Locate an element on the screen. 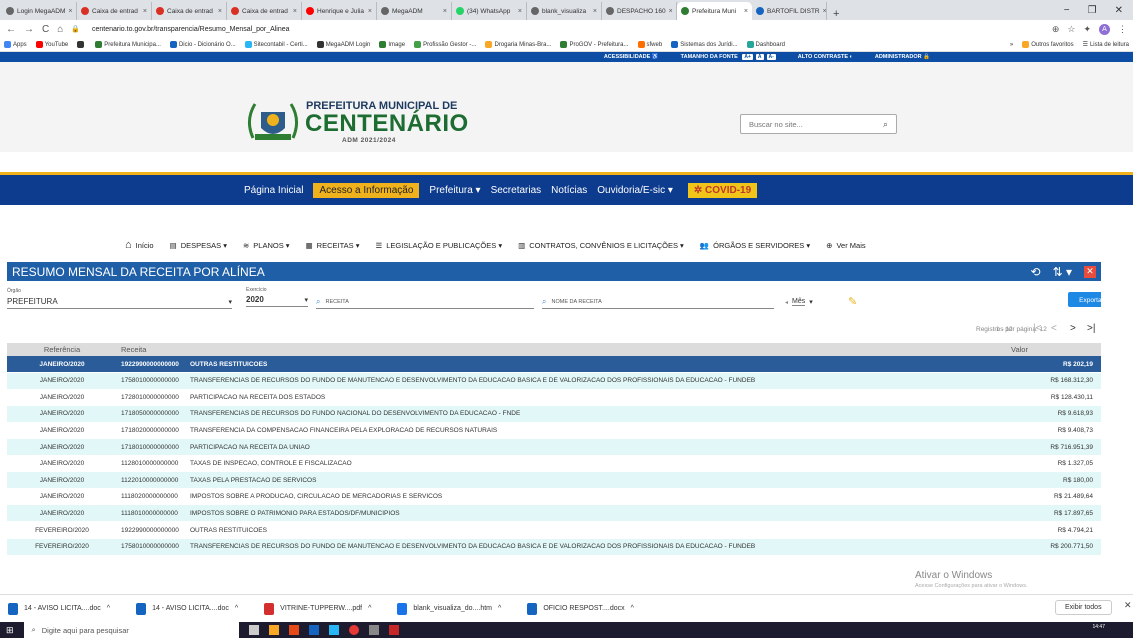 The image size is (1133, 638). subnav-despesas: ▤ DESPESAS ▾ is located at coordinates (198, 245).